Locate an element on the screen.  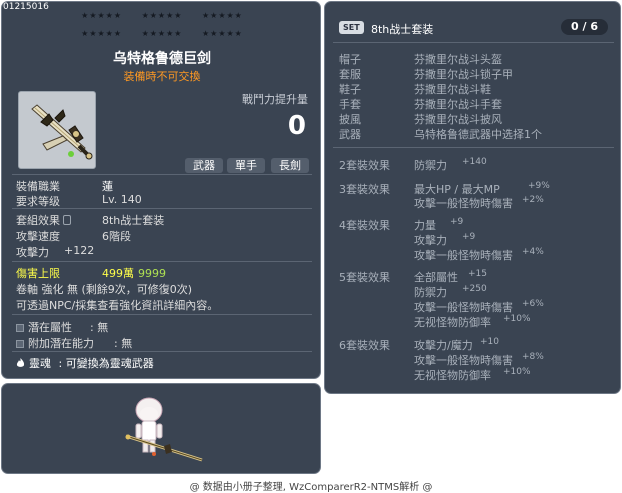
tag-weapon: 武器 is located at coordinates (204, 165).